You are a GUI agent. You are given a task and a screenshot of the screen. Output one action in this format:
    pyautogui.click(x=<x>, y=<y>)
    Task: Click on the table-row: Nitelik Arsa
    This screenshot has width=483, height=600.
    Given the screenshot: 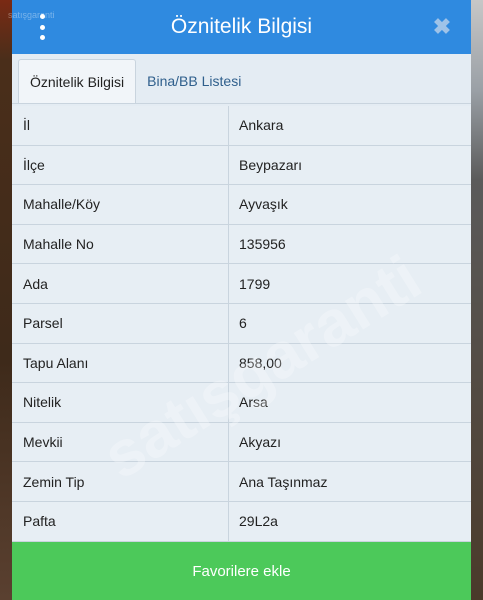 What is the action you would take?
    pyautogui.click(x=241, y=403)
    